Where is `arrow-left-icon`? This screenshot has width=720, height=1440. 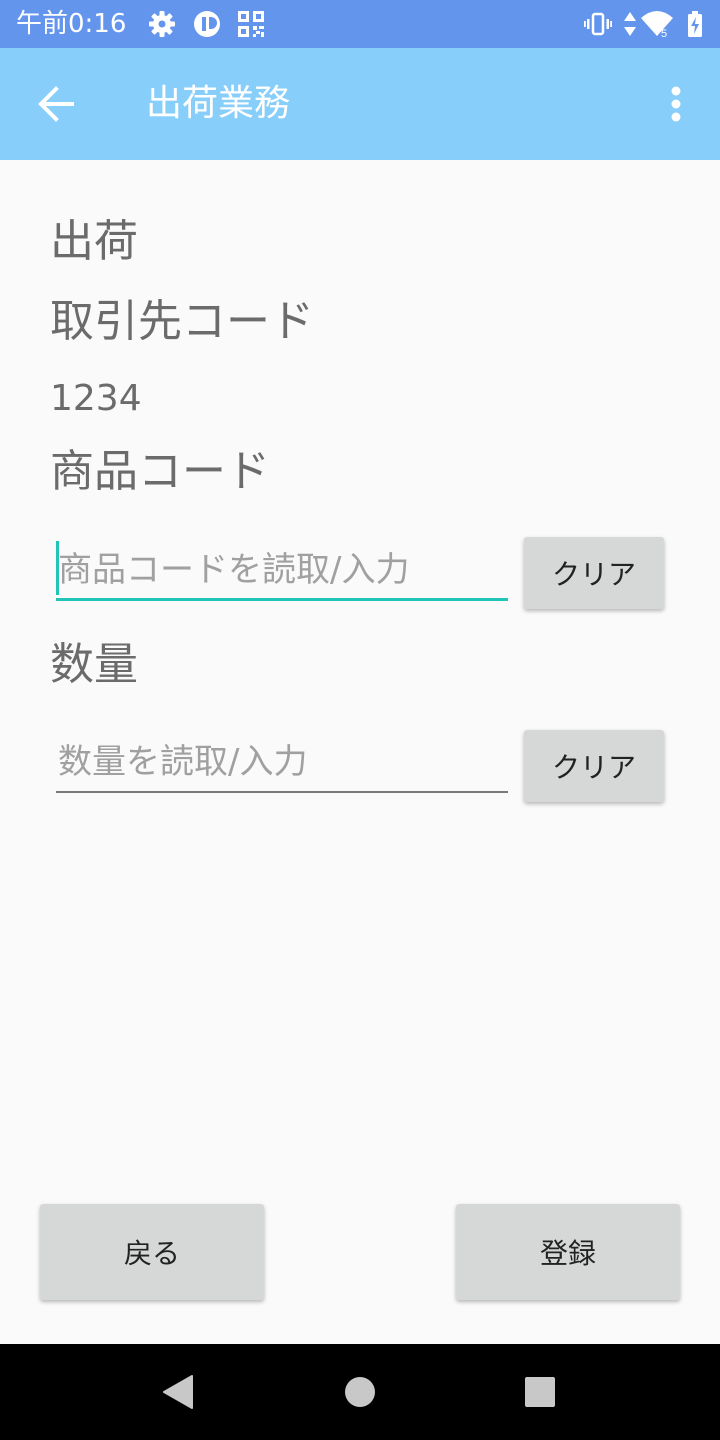 arrow-left-icon is located at coordinates (56, 104).